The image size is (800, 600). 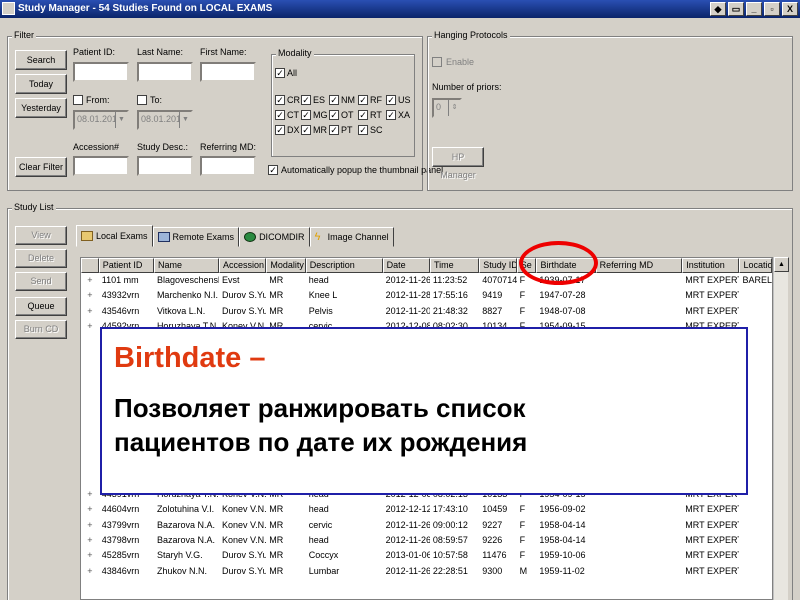 I want to click on referring-md-input, so click(x=228, y=166).